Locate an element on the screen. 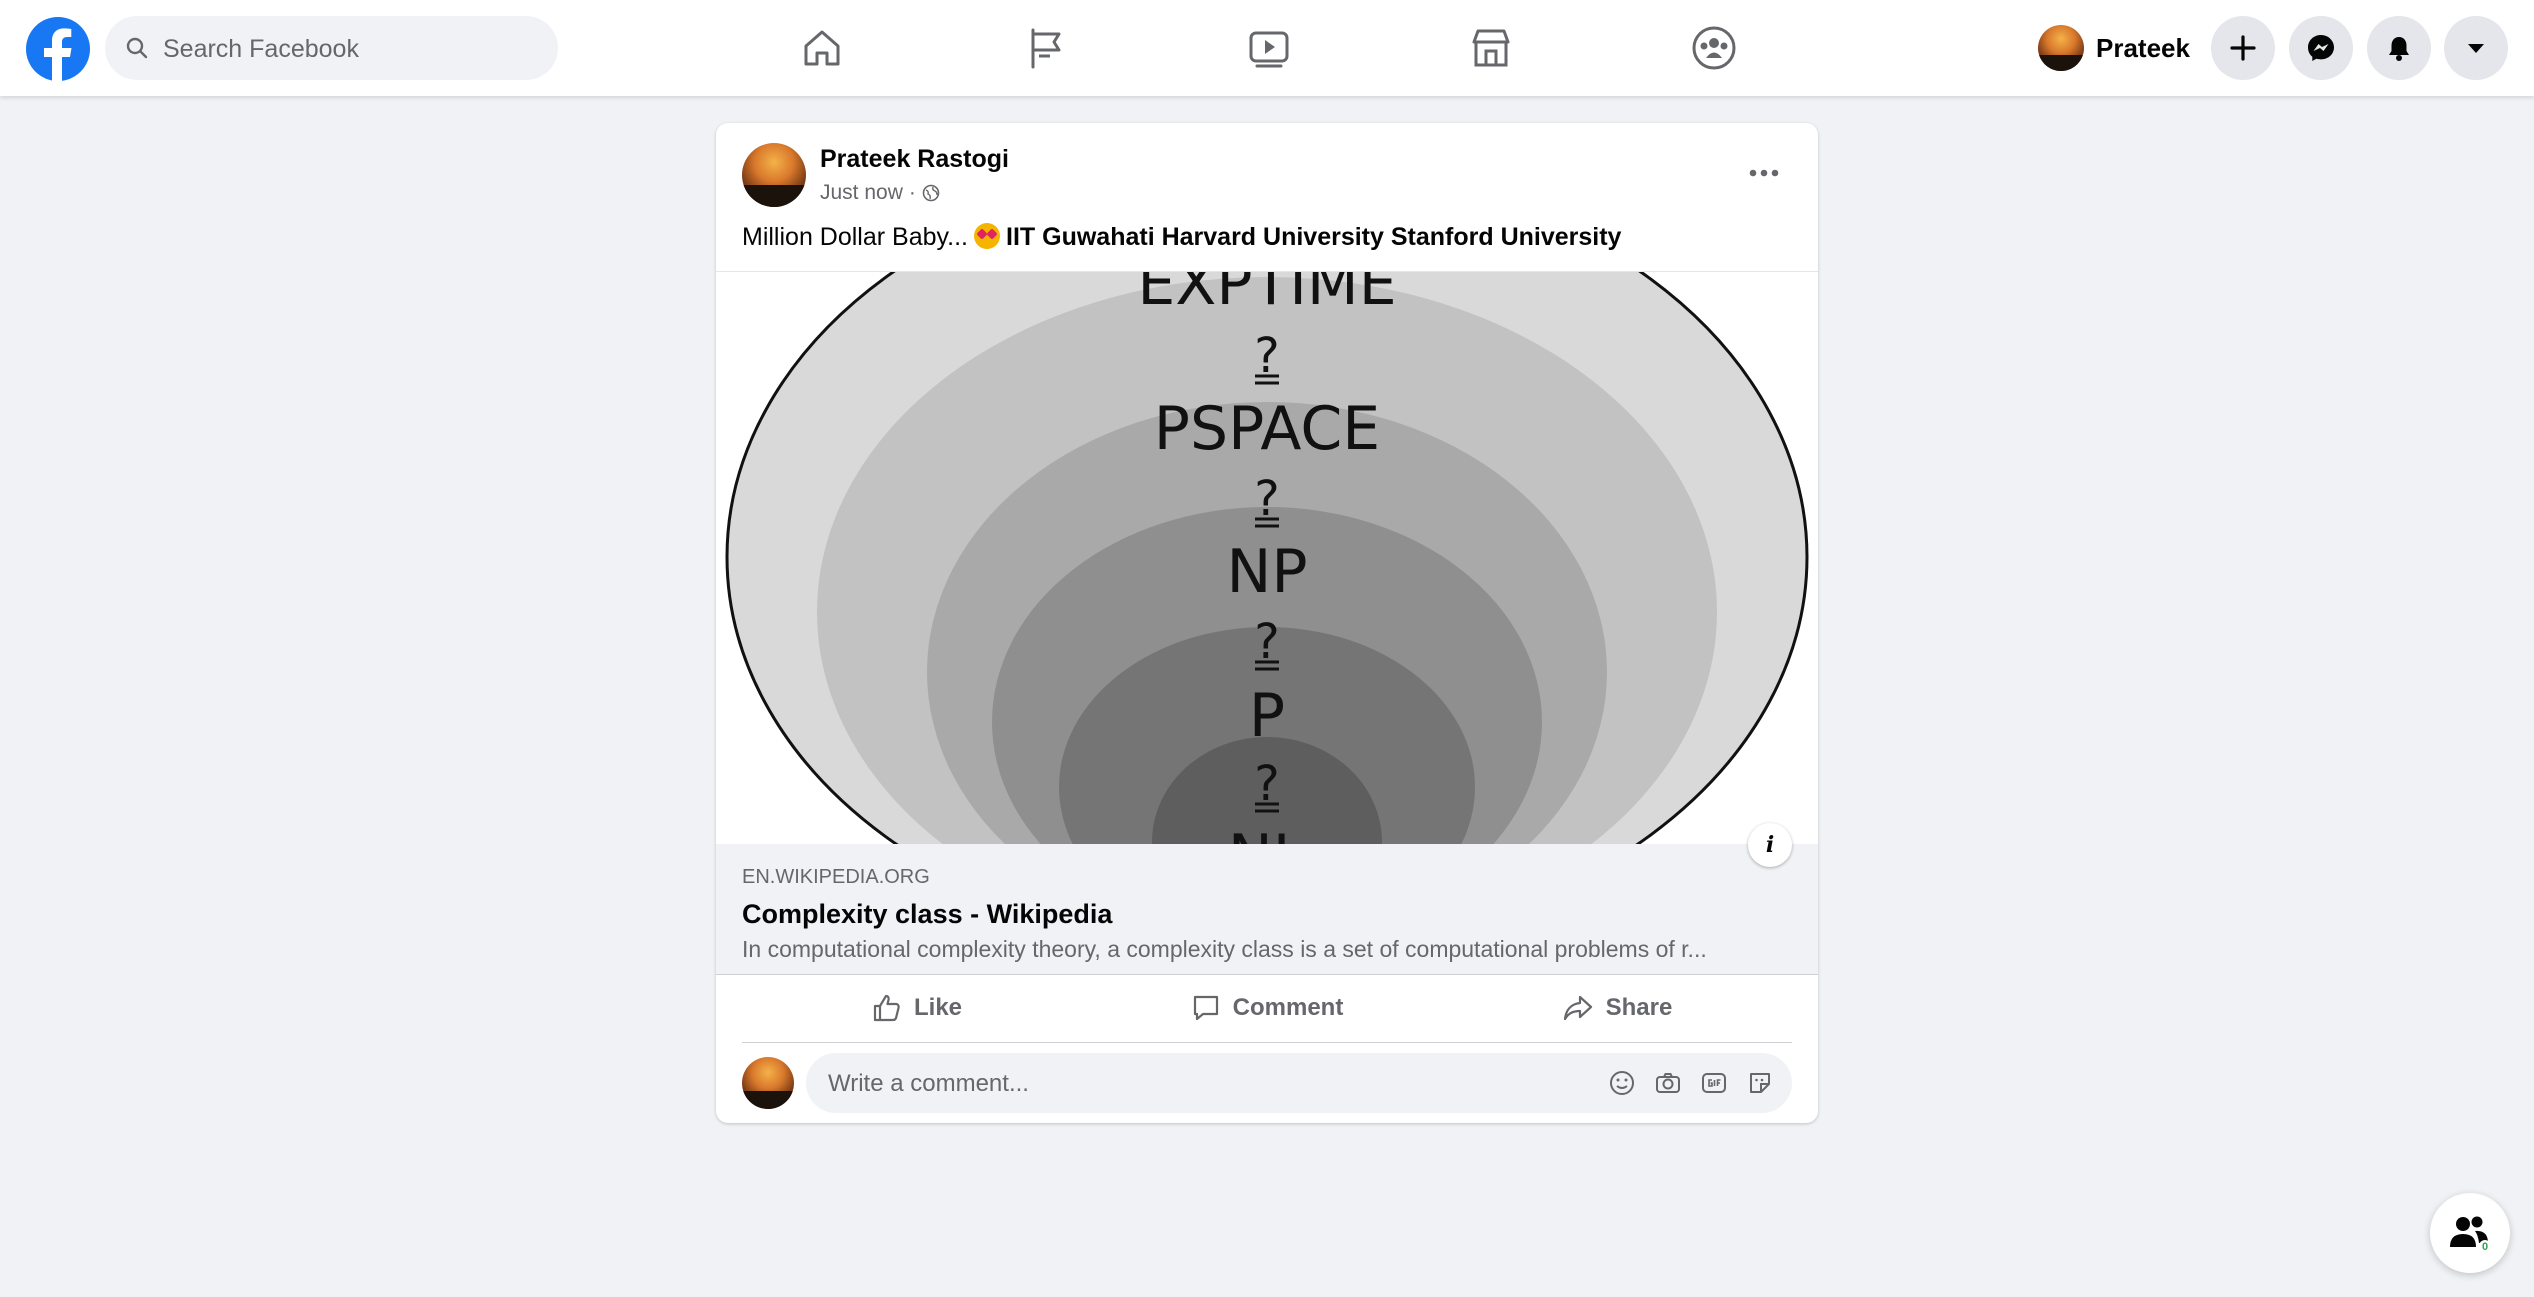 The image size is (2534, 1297). post-author-name: Prateek Rastogi is located at coordinates (914, 159).